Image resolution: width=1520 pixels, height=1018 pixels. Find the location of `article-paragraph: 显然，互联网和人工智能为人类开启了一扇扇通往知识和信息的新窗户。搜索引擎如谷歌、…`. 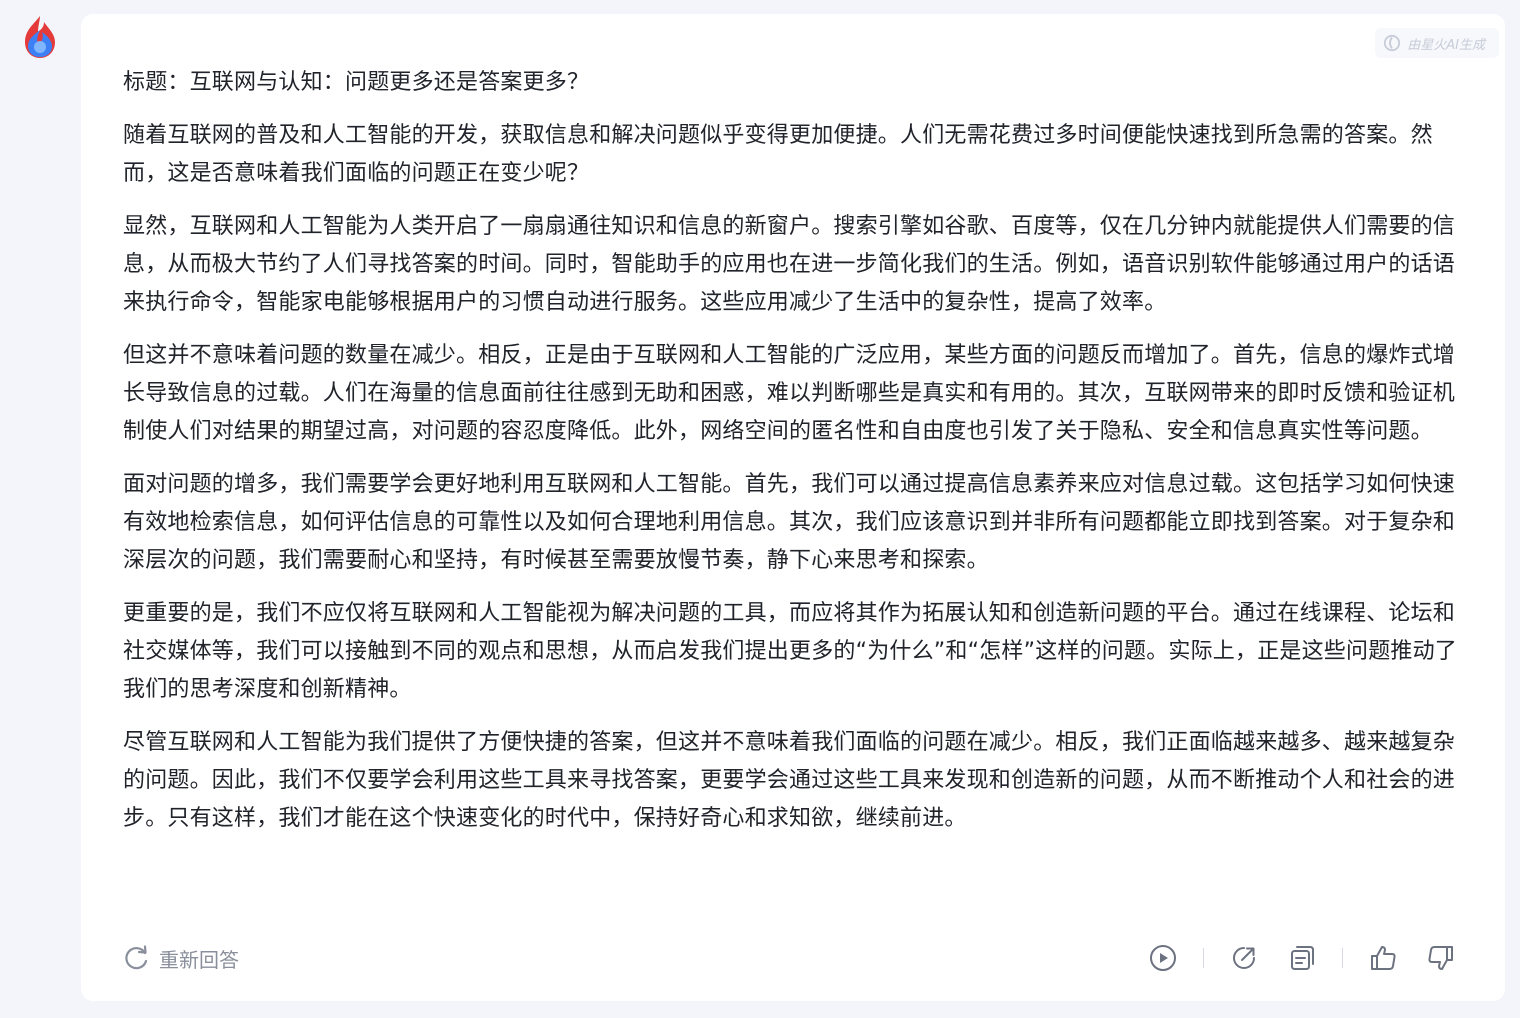

article-paragraph: 显然，互联网和人工智能为人类开启了一扇扇通往知识和信息的新窗户。搜索引擎如谷歌、… is located at coordinates (789, 264).